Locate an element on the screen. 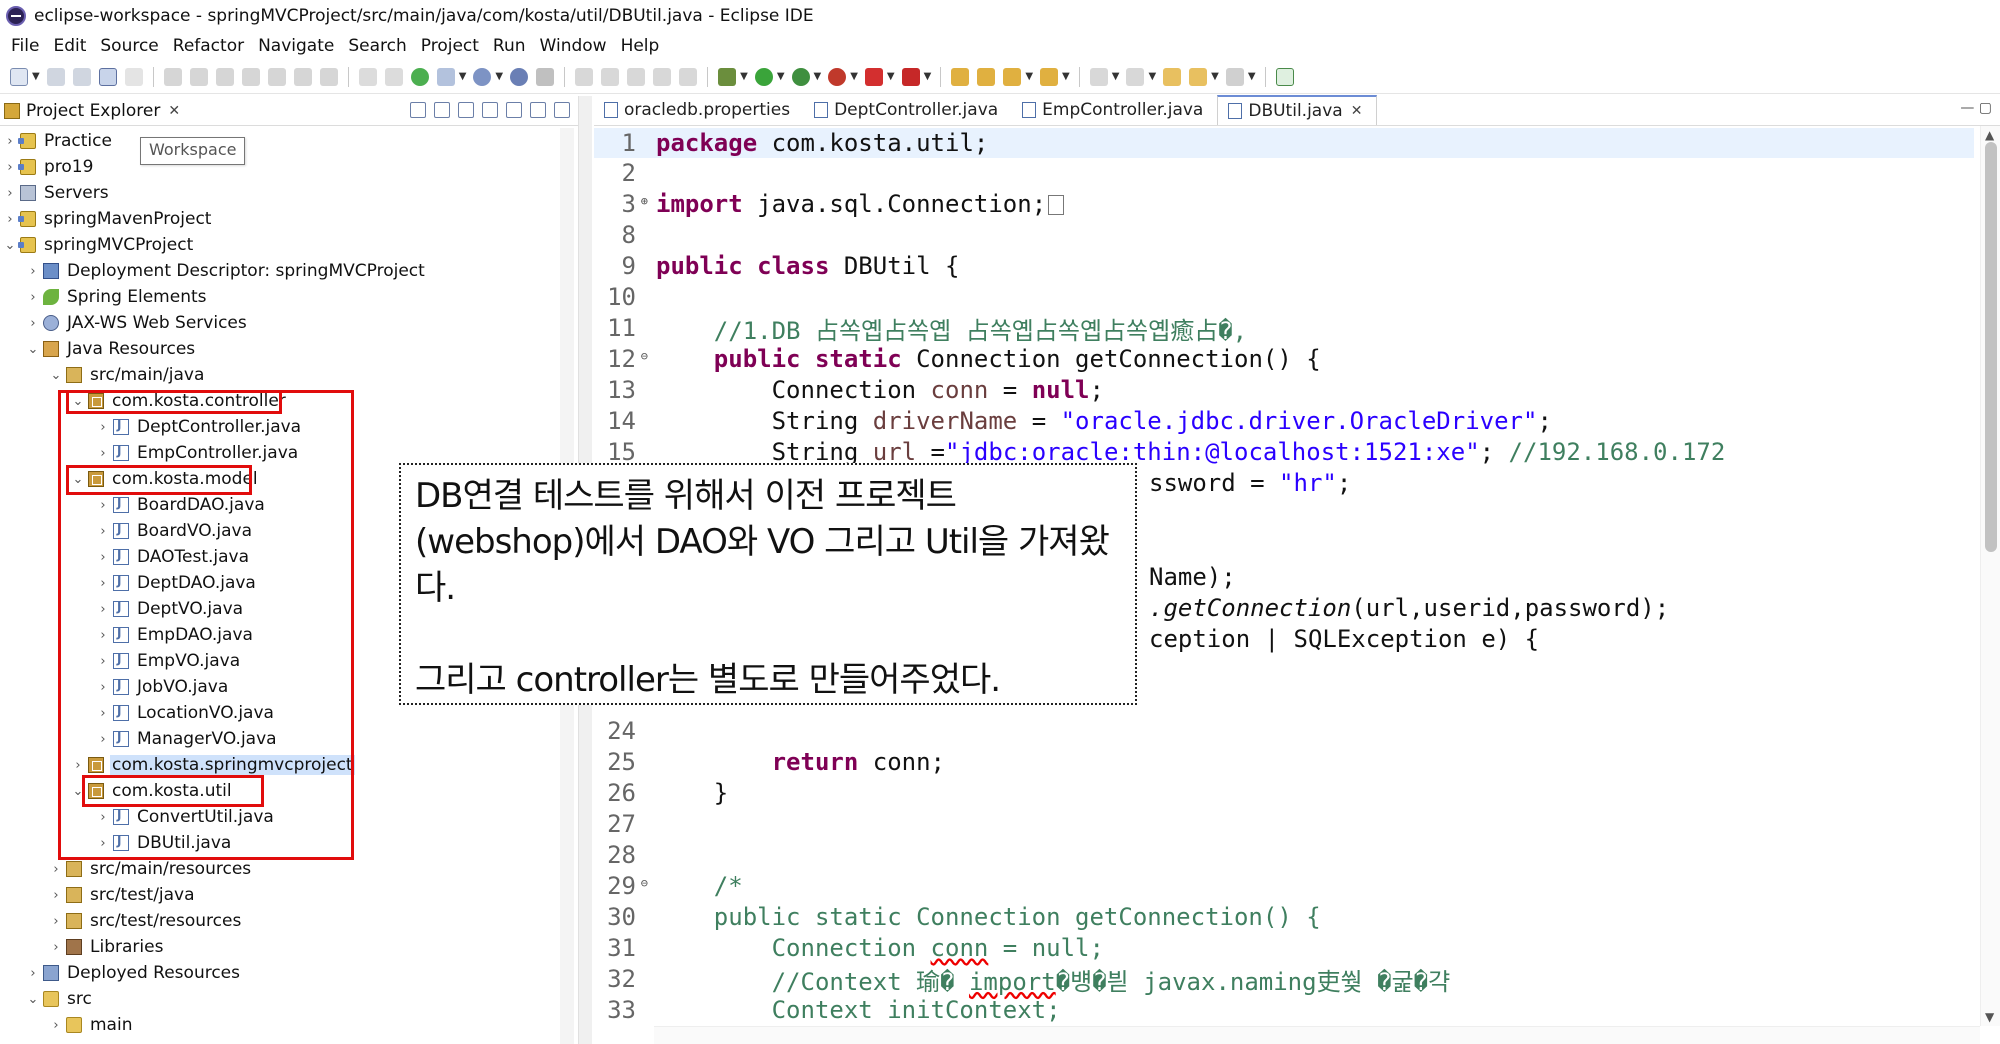 The image size is (2000, 1044). new-java-project-icon is located at coordinates (960, 76).